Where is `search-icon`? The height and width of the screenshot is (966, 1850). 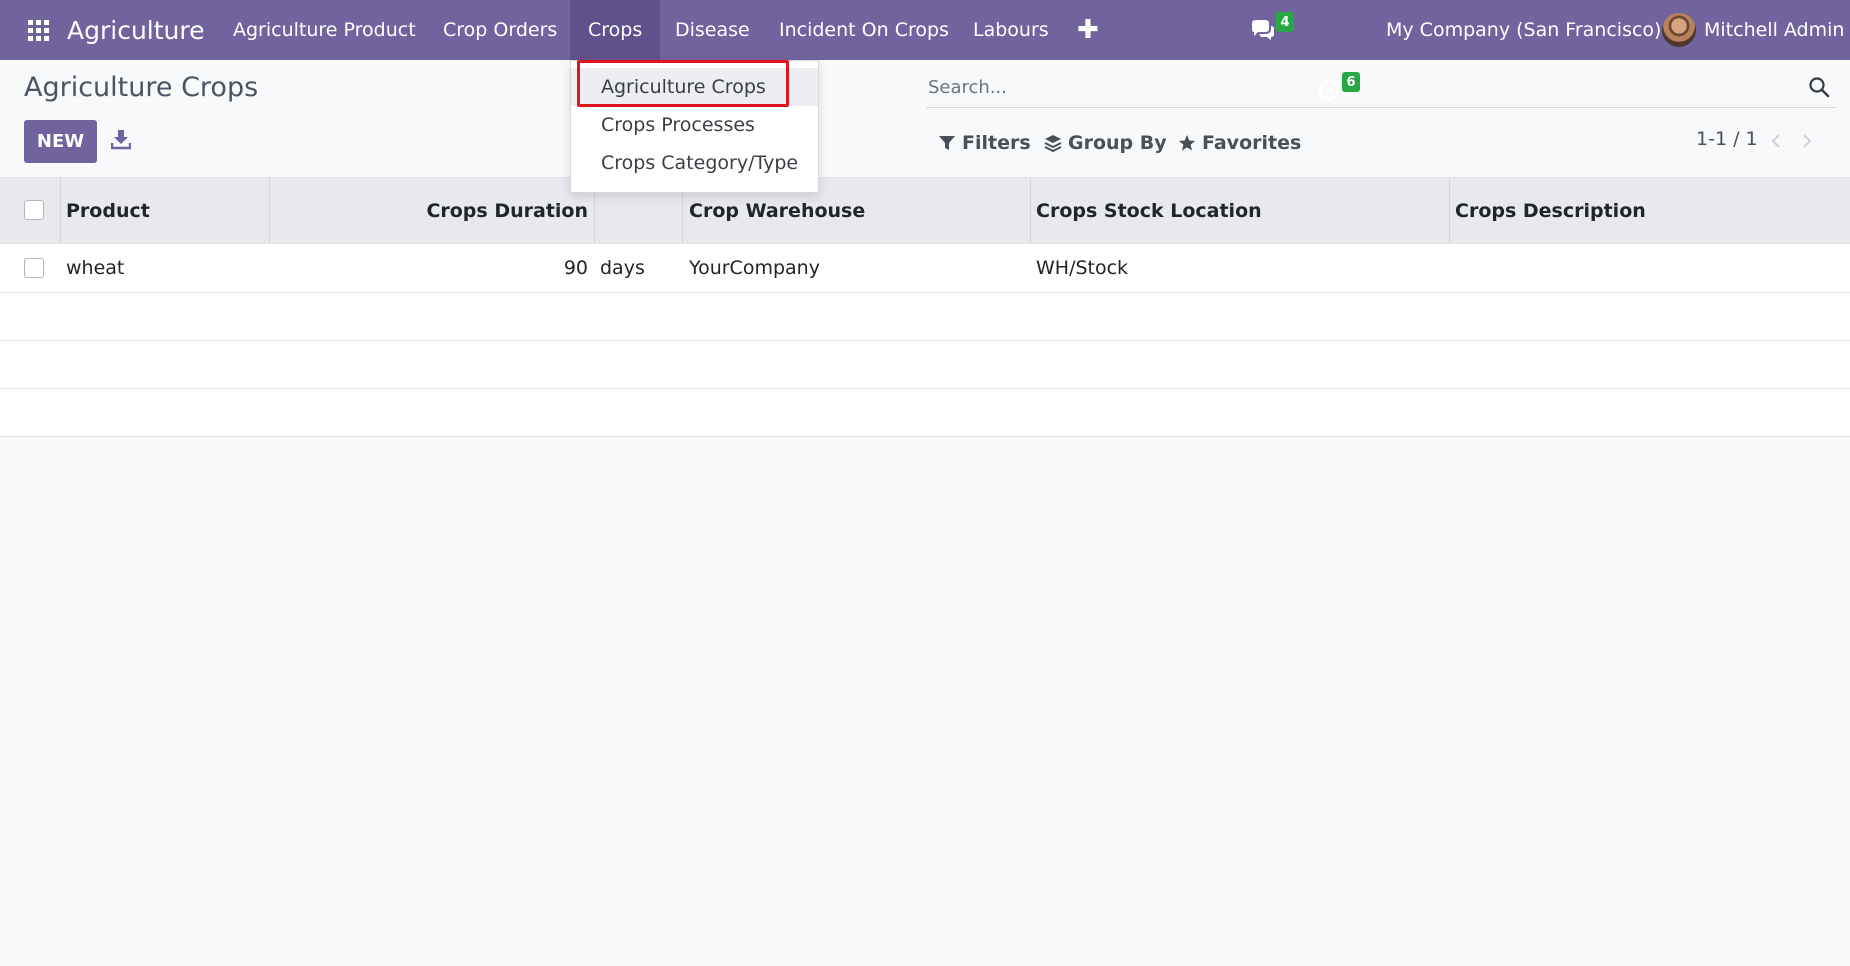
search-icon is located at coordinates (1819, 87).